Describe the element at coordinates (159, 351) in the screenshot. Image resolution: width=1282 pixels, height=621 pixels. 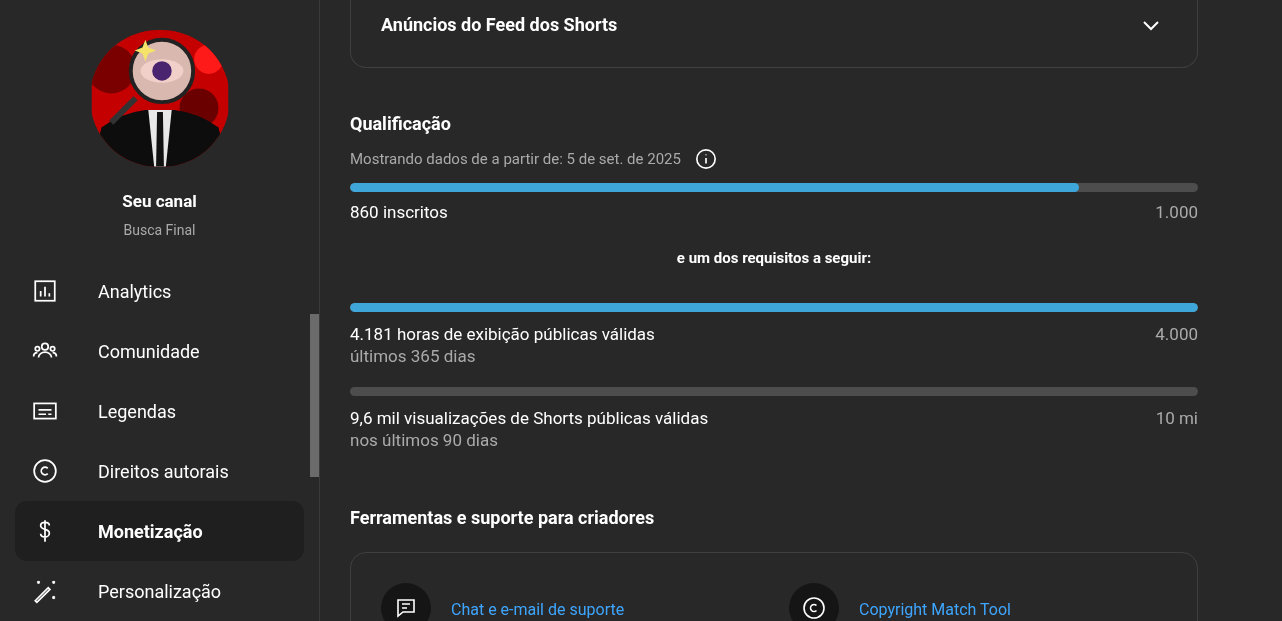
I see `sidebar-item: Comunidade` at that location.